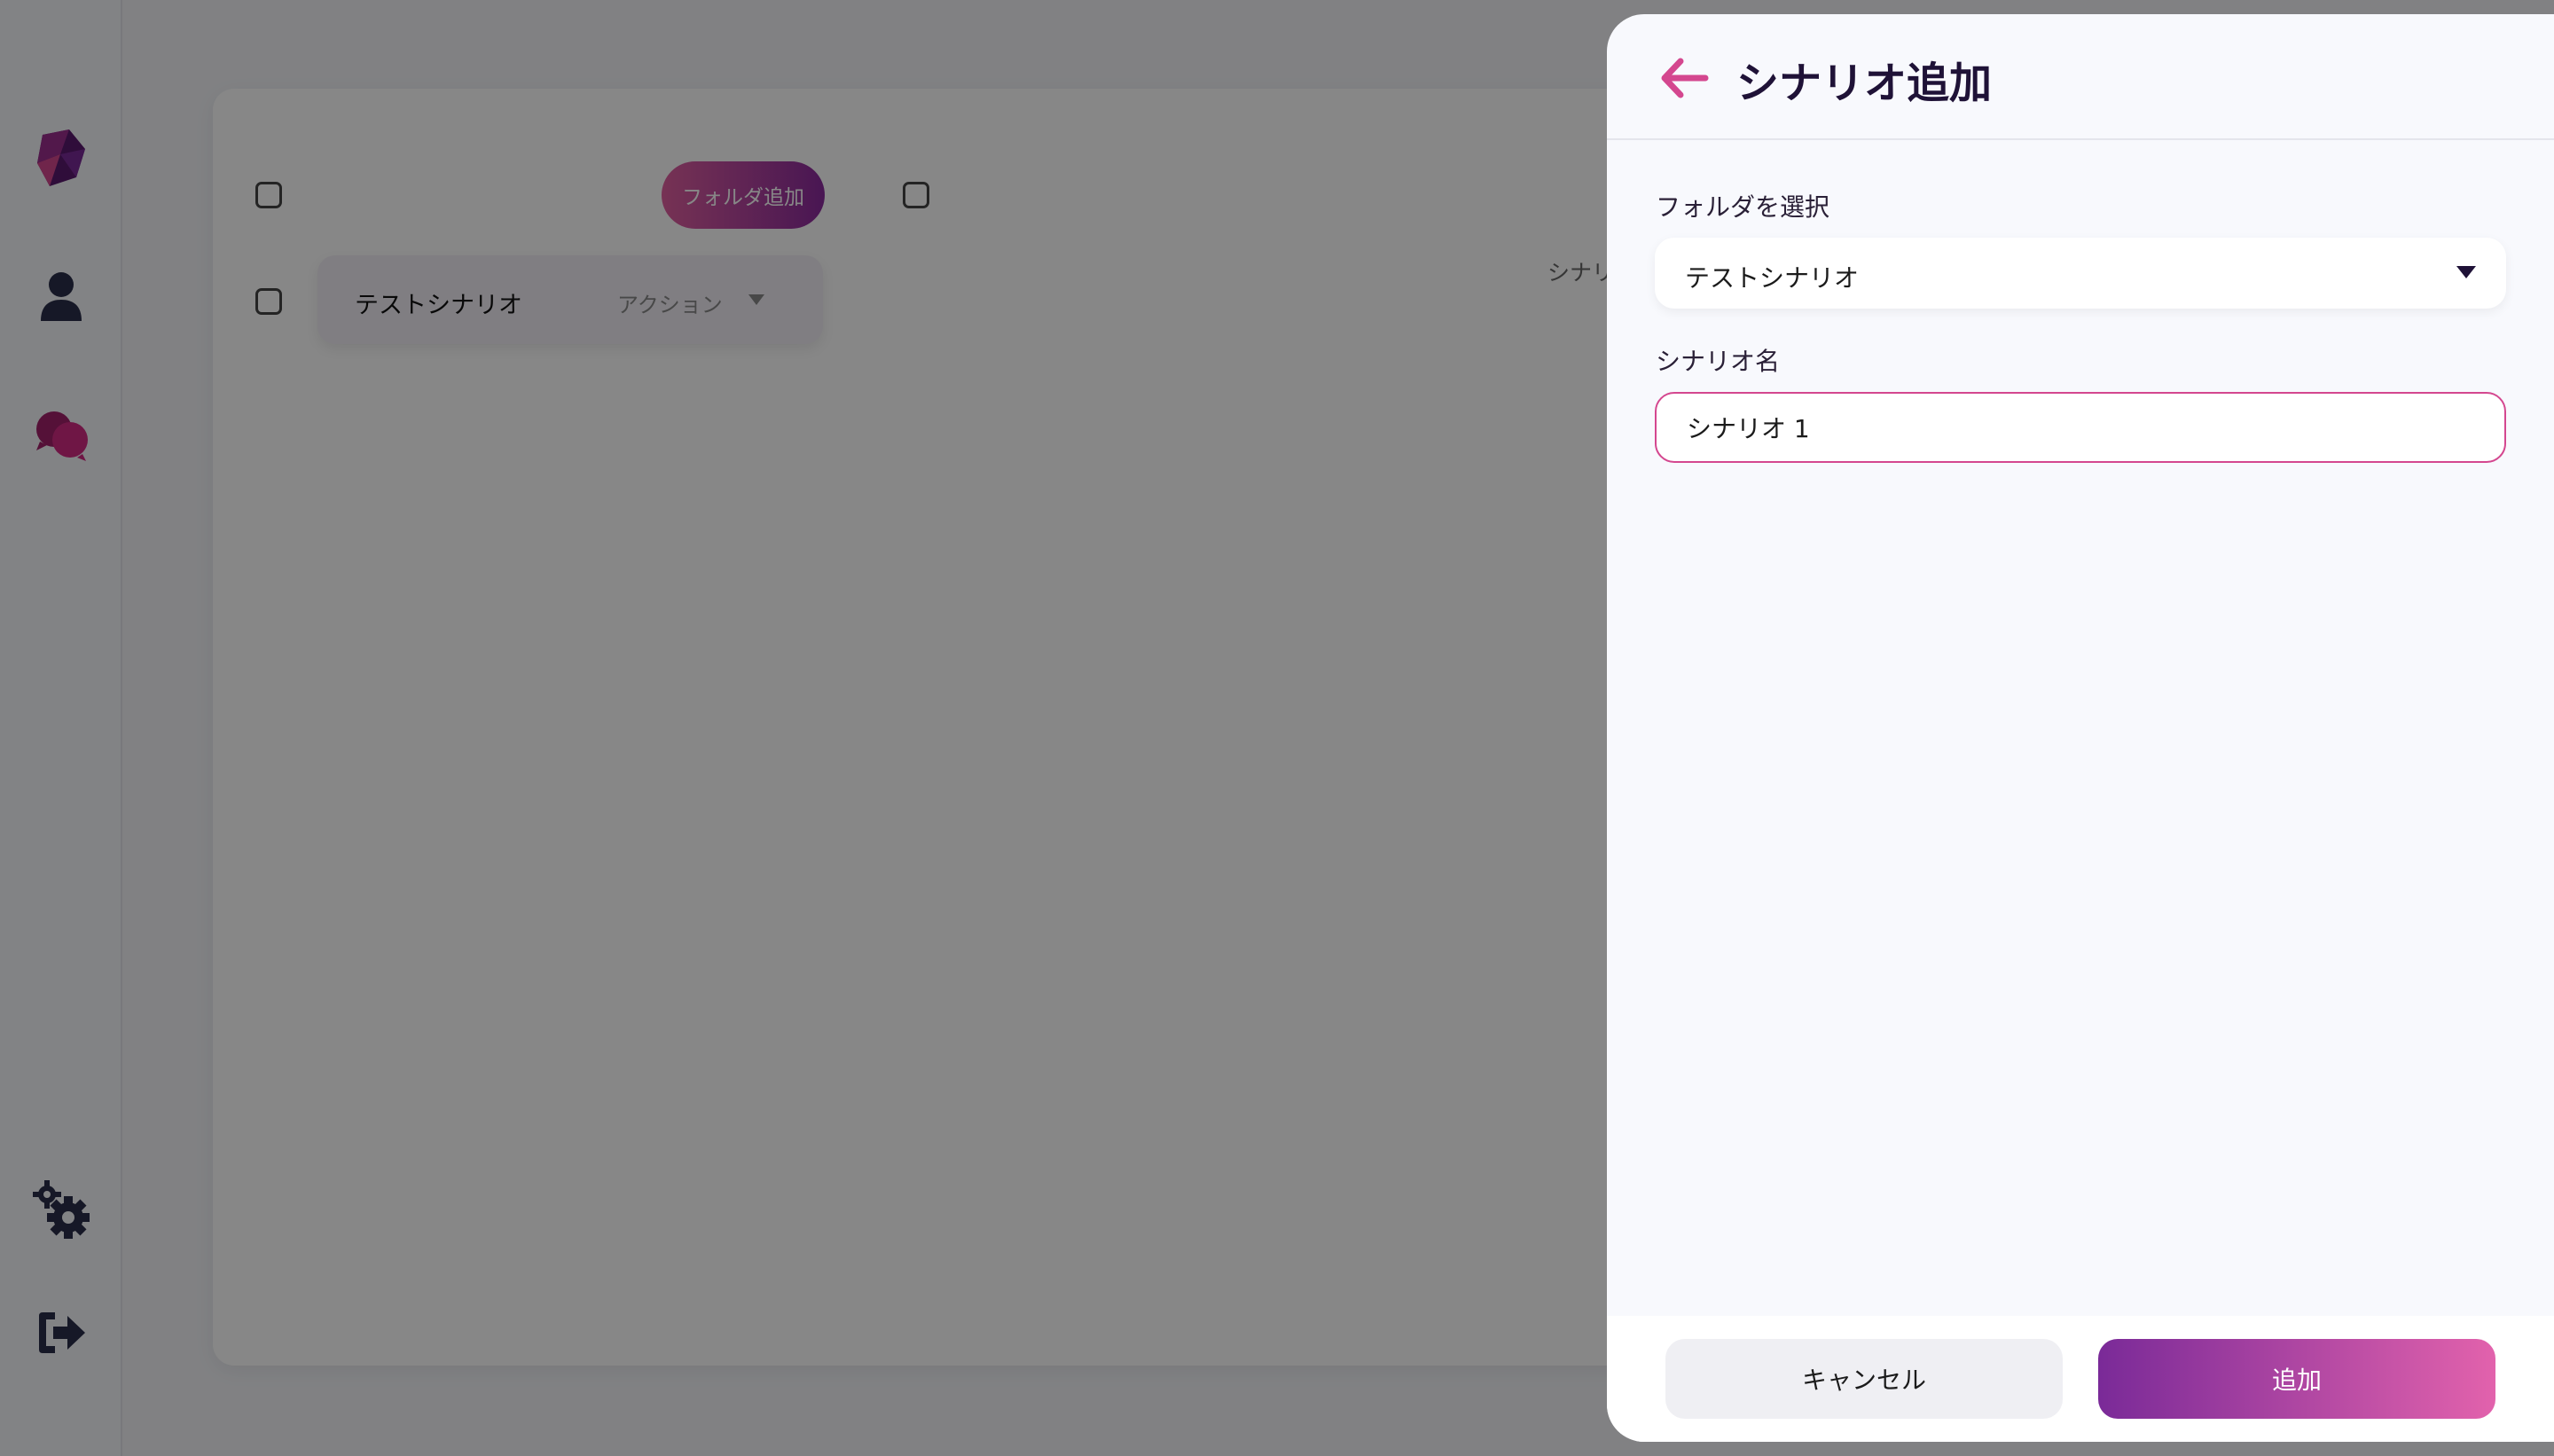 This screenshot has width=2554, height=1456. Describe the element at coordinates (1864, 83) in the screenshot. I see `panel-title: シナリオ追加` at that location.